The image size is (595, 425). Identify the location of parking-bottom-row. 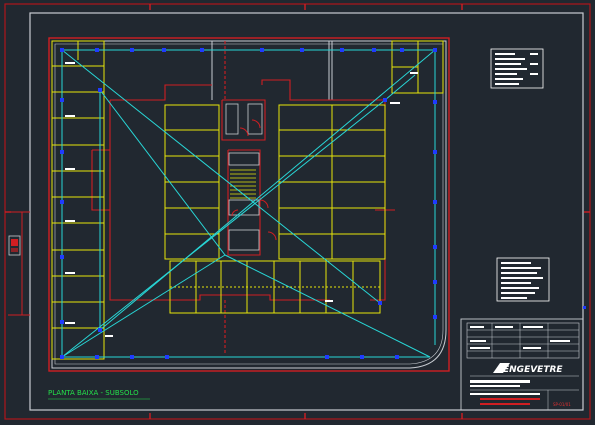
(275, 287).